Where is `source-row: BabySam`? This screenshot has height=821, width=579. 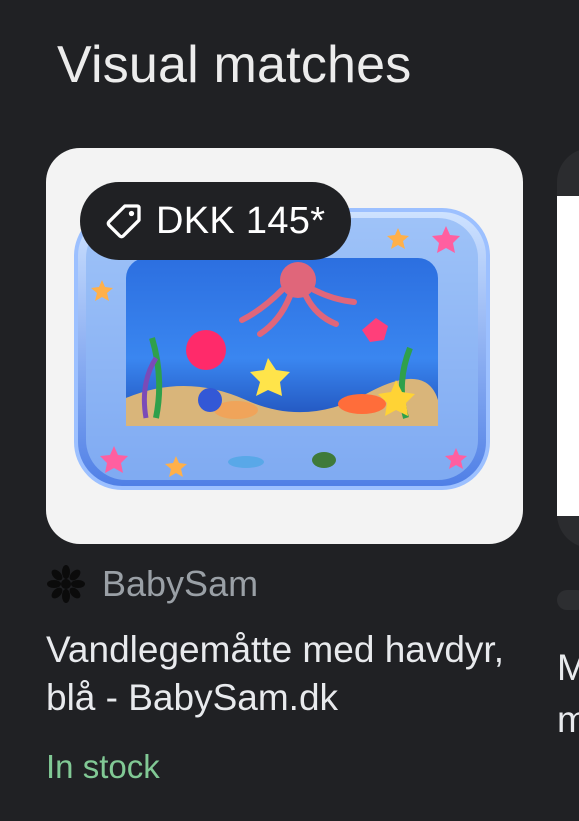
source-row: BabySam is located at coordinates (152, 584).